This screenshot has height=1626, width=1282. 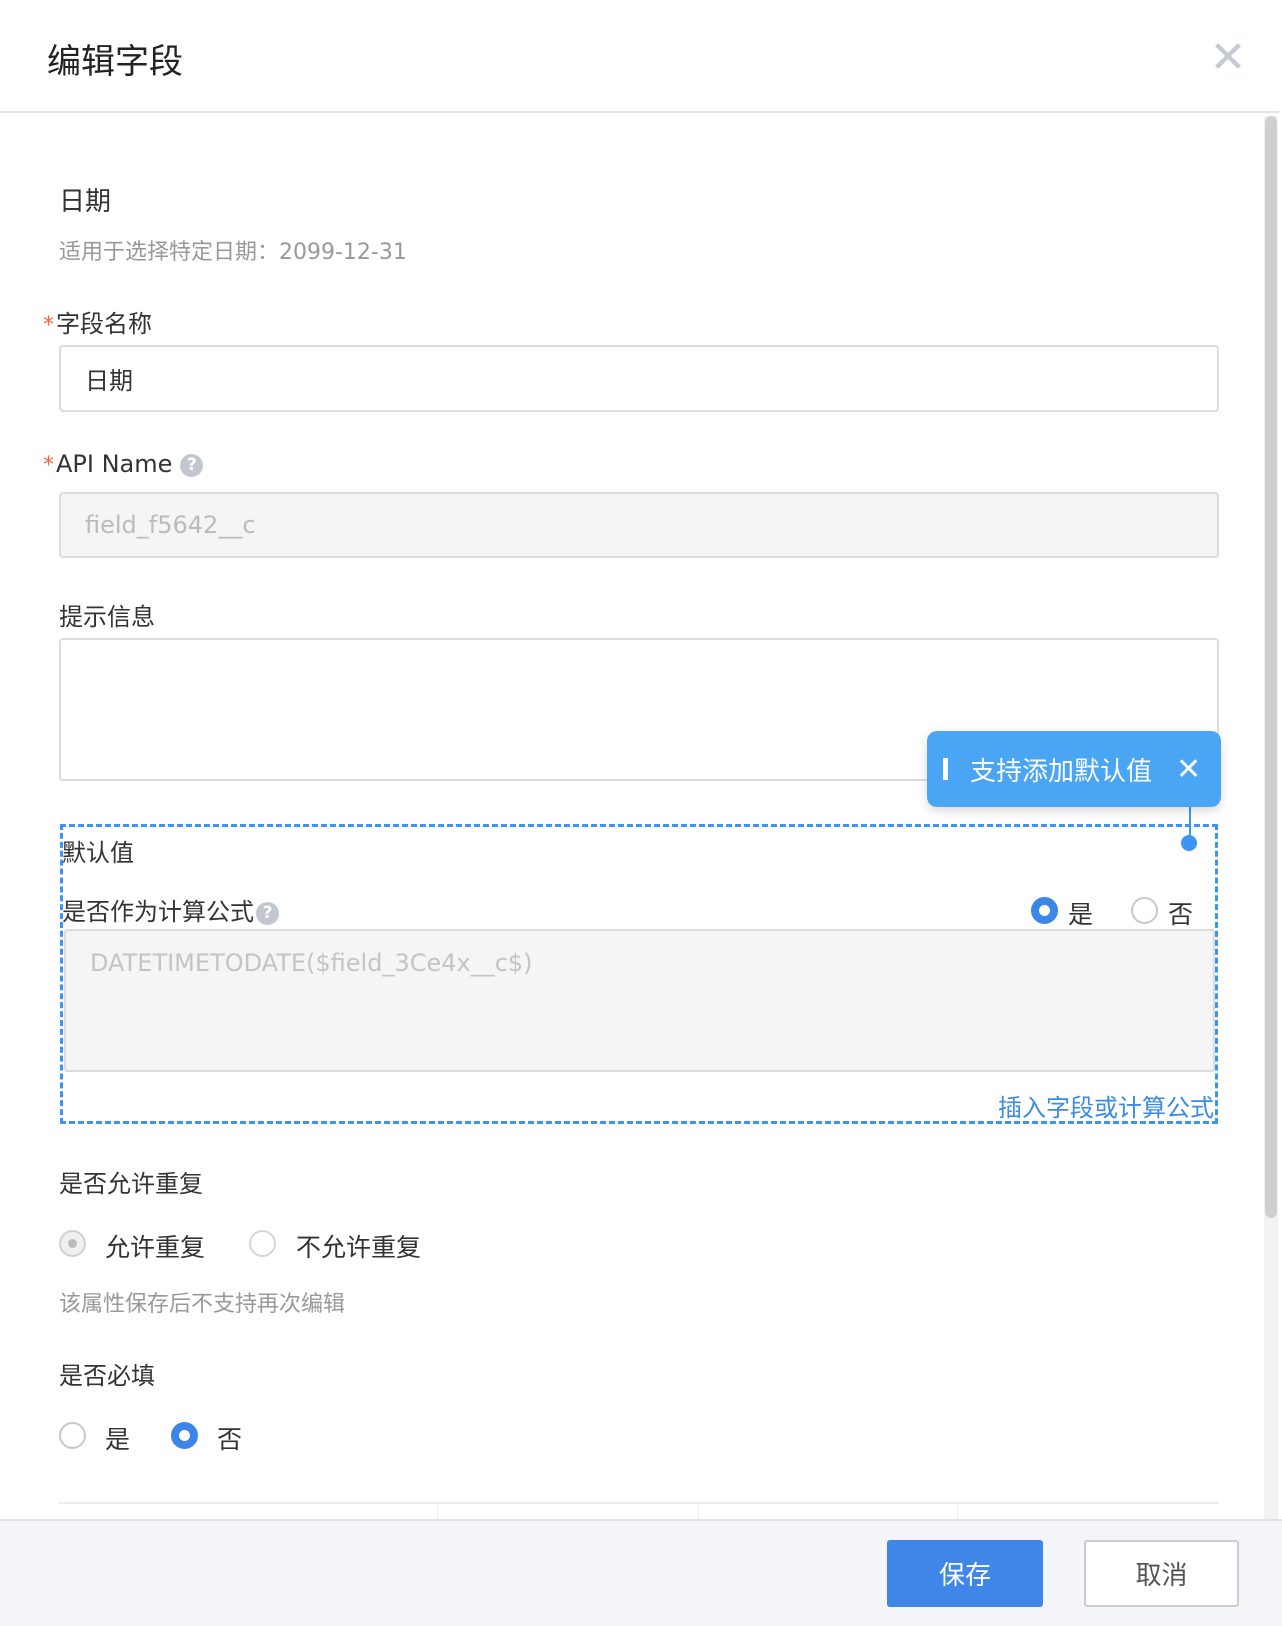 I want to click on field-name-label: *字段名称, so click(x=97, y=324).